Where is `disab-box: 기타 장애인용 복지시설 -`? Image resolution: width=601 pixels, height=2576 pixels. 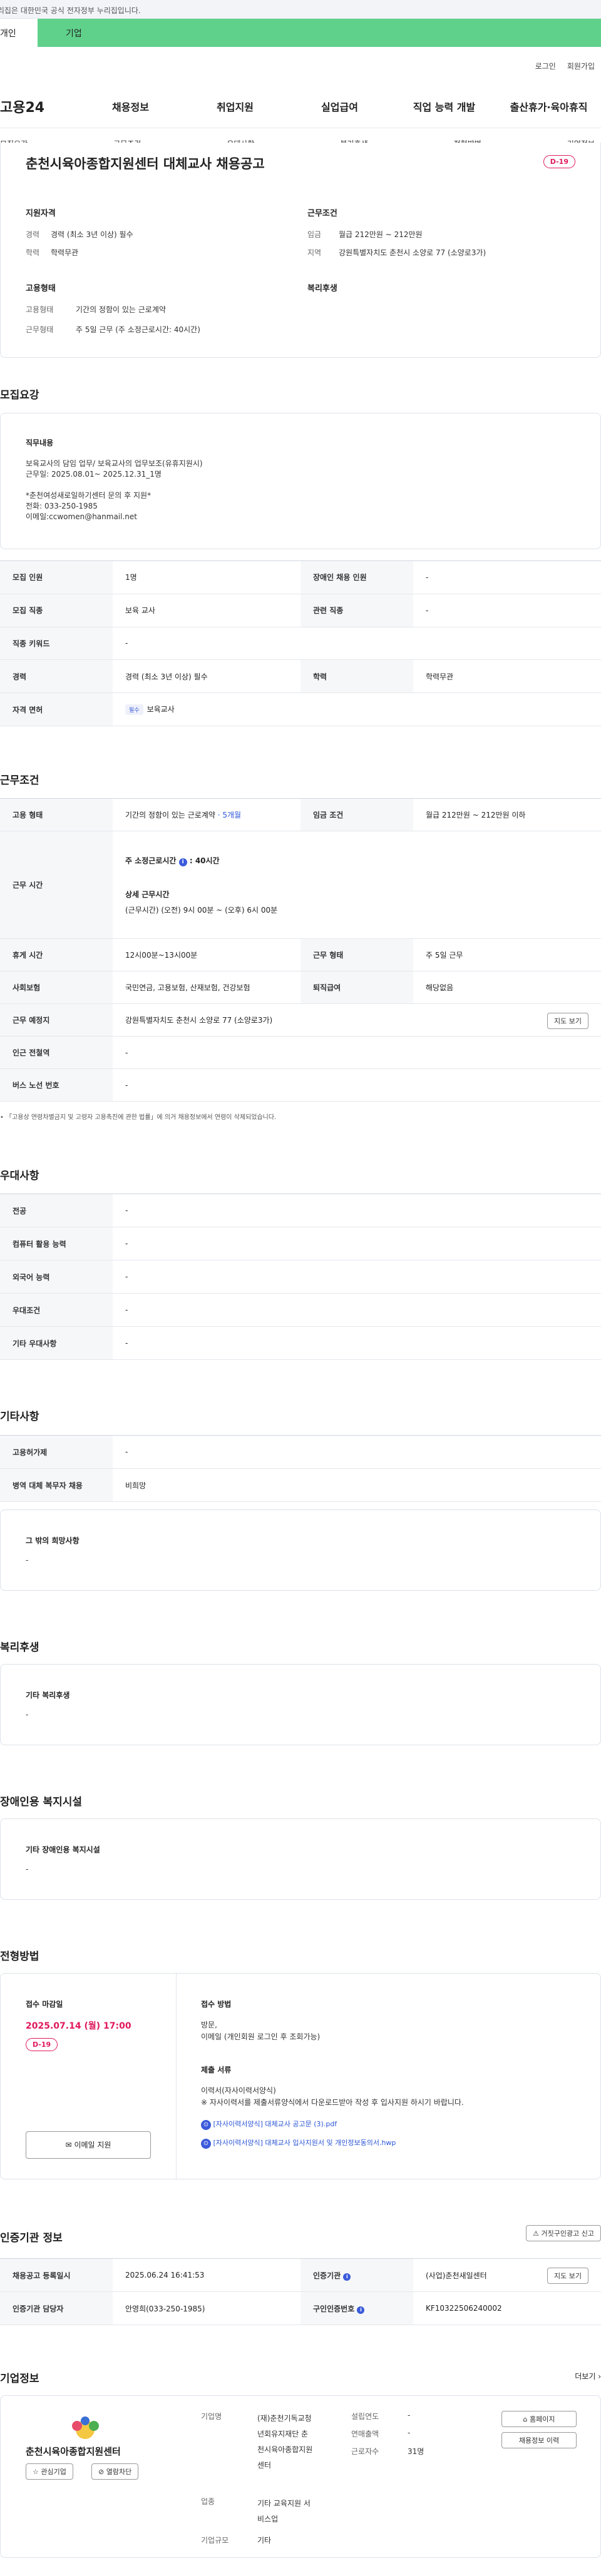 disab-box: 기타 장애인용 복지시설 - is located at coordinates (300, 1859).